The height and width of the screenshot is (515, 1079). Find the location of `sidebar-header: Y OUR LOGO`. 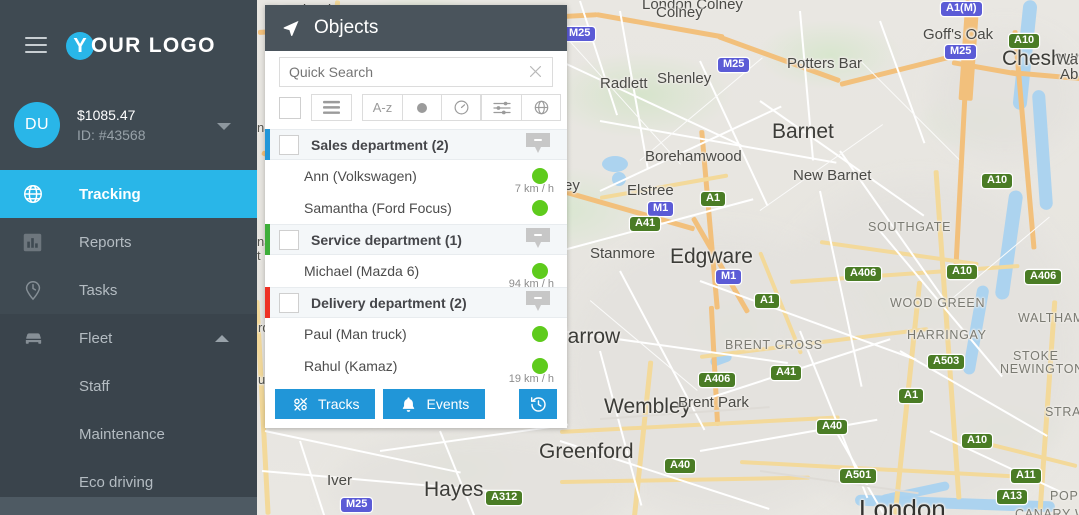

sidebar-header: Y OUR LOGO is located at coordinates (128, 46).